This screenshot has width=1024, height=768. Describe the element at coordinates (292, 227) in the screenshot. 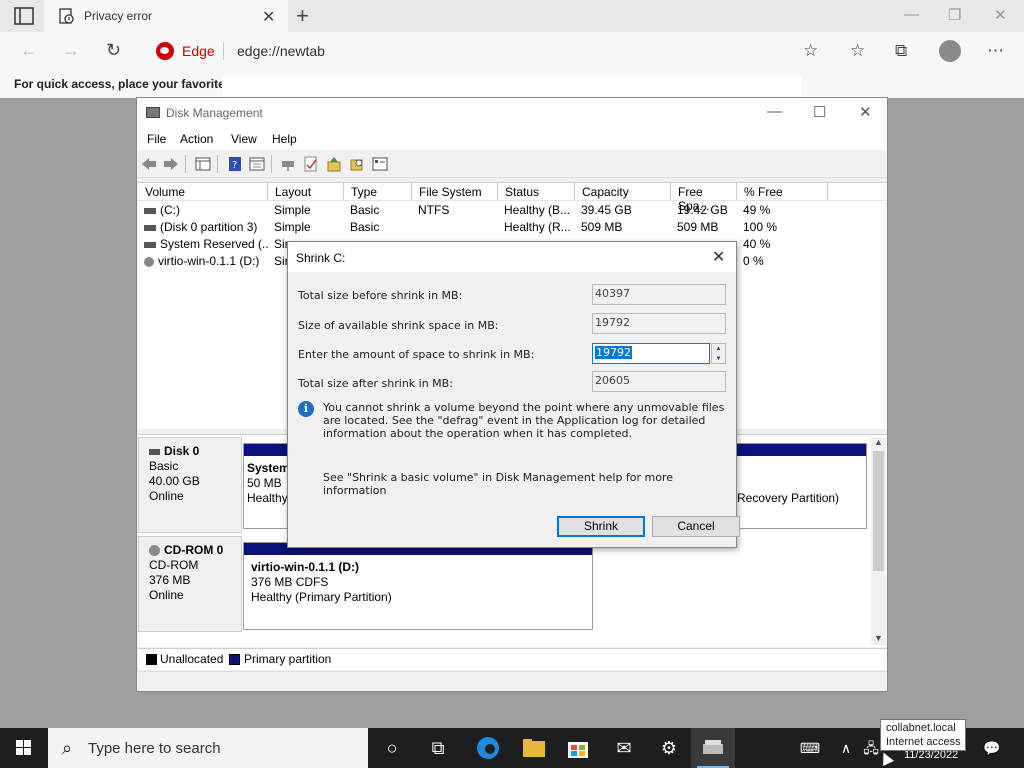

I see `layout-cell: Simple` at that location.